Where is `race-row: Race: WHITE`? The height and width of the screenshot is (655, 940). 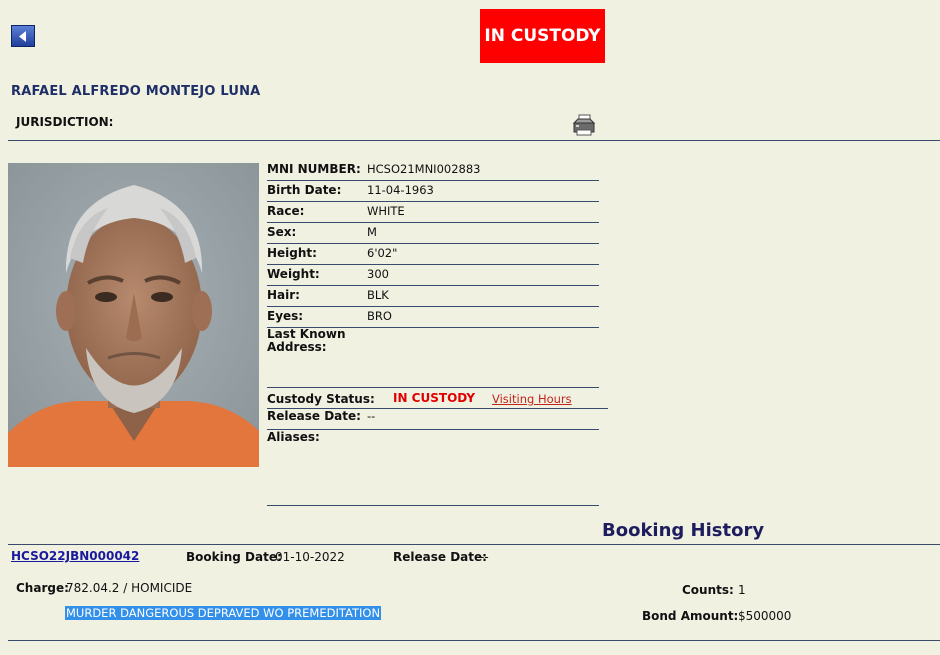
race-row: Race: WHITE is located at coordinates (433, 214).